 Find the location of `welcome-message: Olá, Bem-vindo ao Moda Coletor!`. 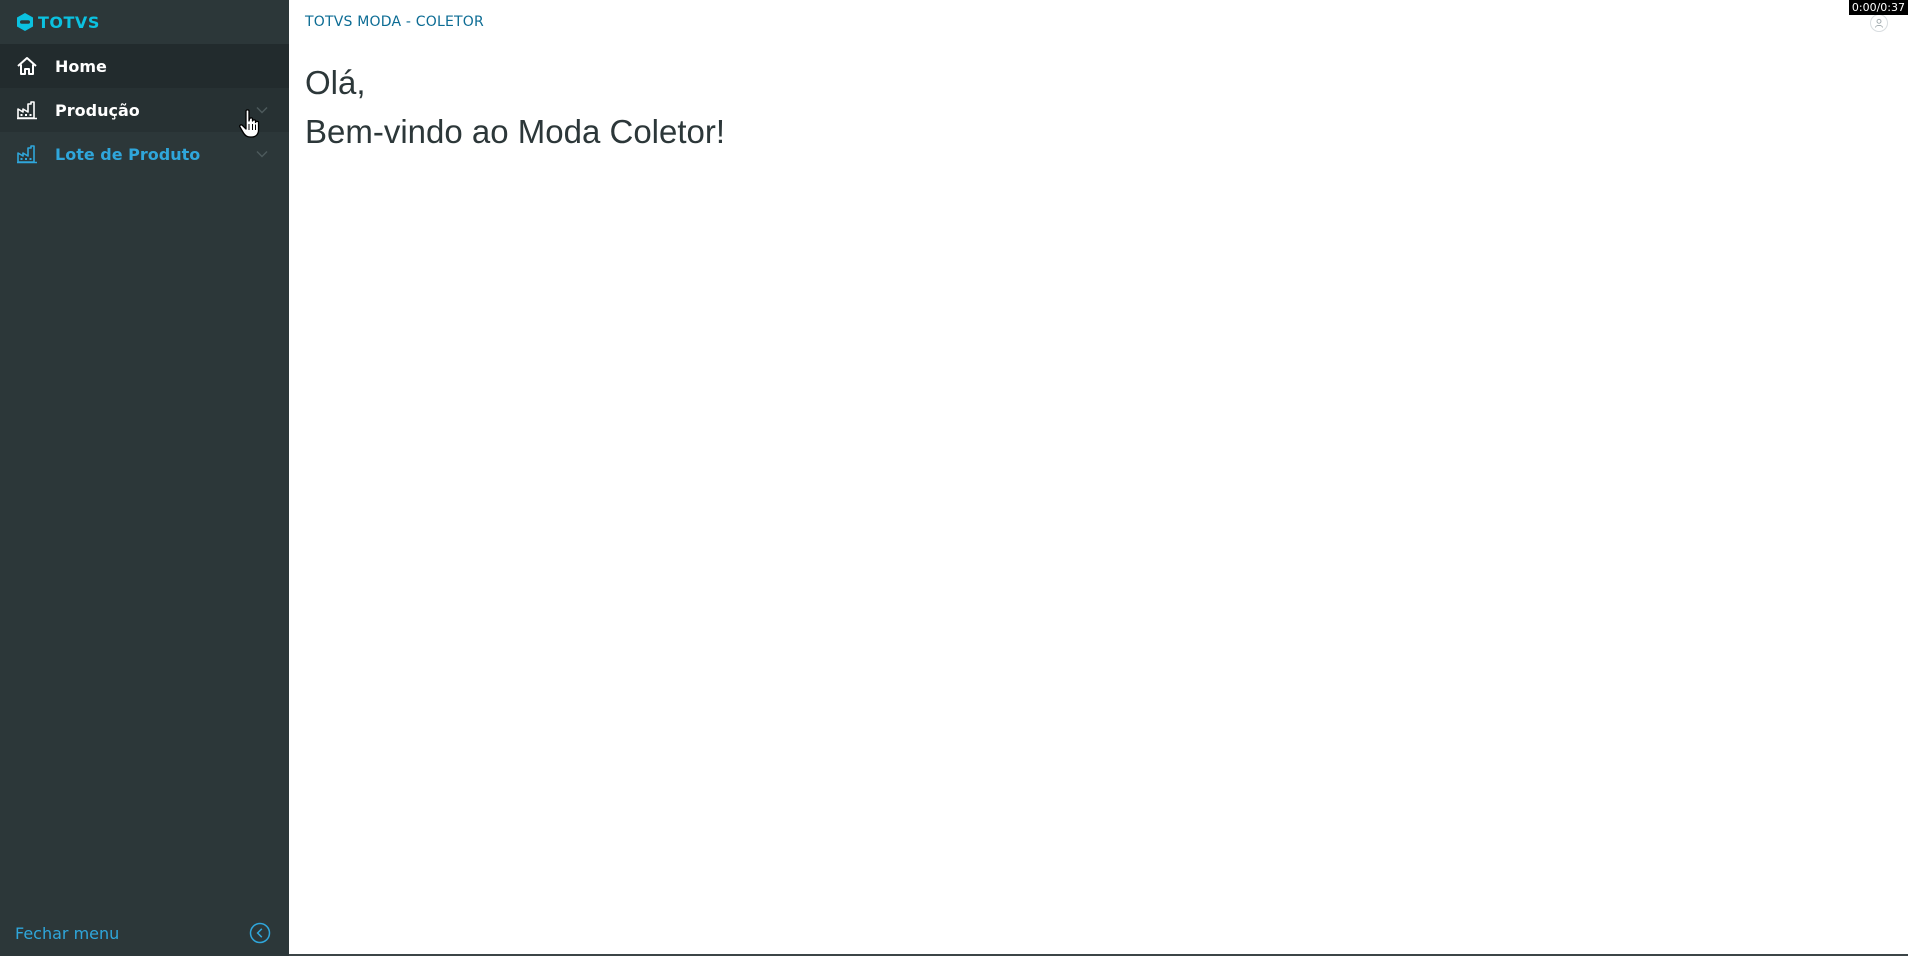

welcome-message: Olá, Bem-vindo ao Moda Coletor! is located at coordinates (515, 107).